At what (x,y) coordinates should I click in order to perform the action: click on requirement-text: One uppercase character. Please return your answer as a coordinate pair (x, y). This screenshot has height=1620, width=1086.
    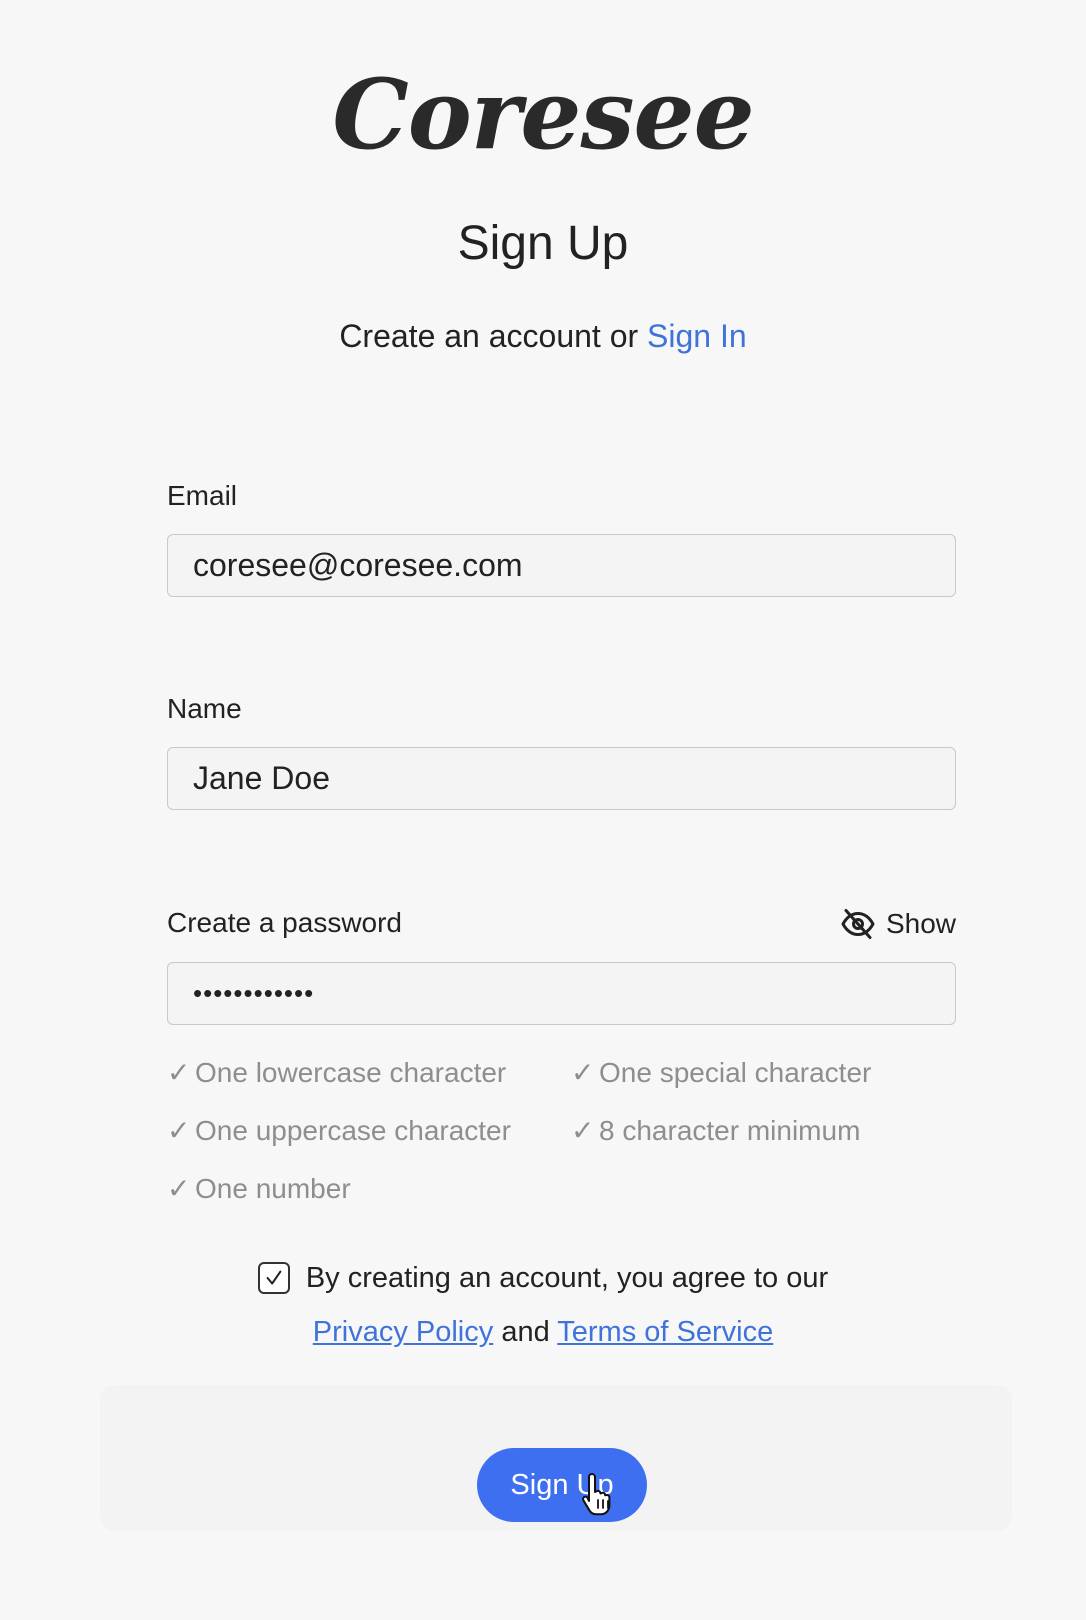
    Looking at the image, I should click on (353, 1130).